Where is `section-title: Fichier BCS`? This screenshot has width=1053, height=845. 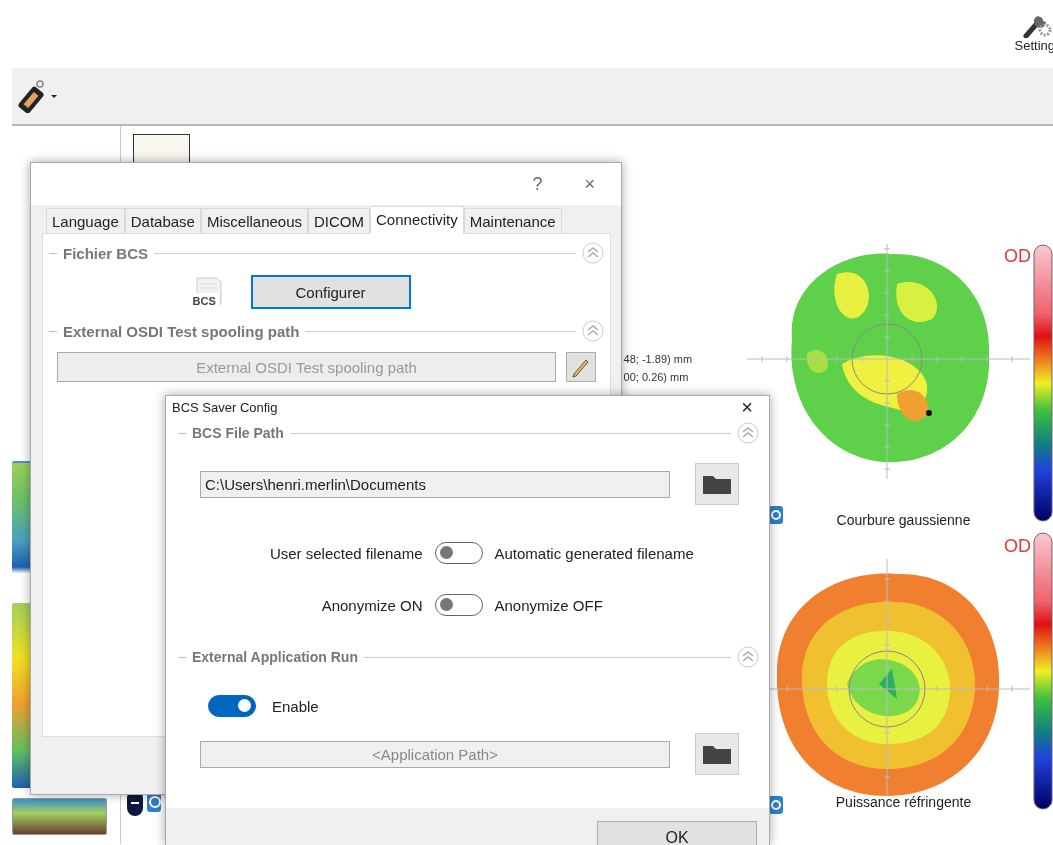
section-title: Fichier BCS is located at coordinates (106, 253).